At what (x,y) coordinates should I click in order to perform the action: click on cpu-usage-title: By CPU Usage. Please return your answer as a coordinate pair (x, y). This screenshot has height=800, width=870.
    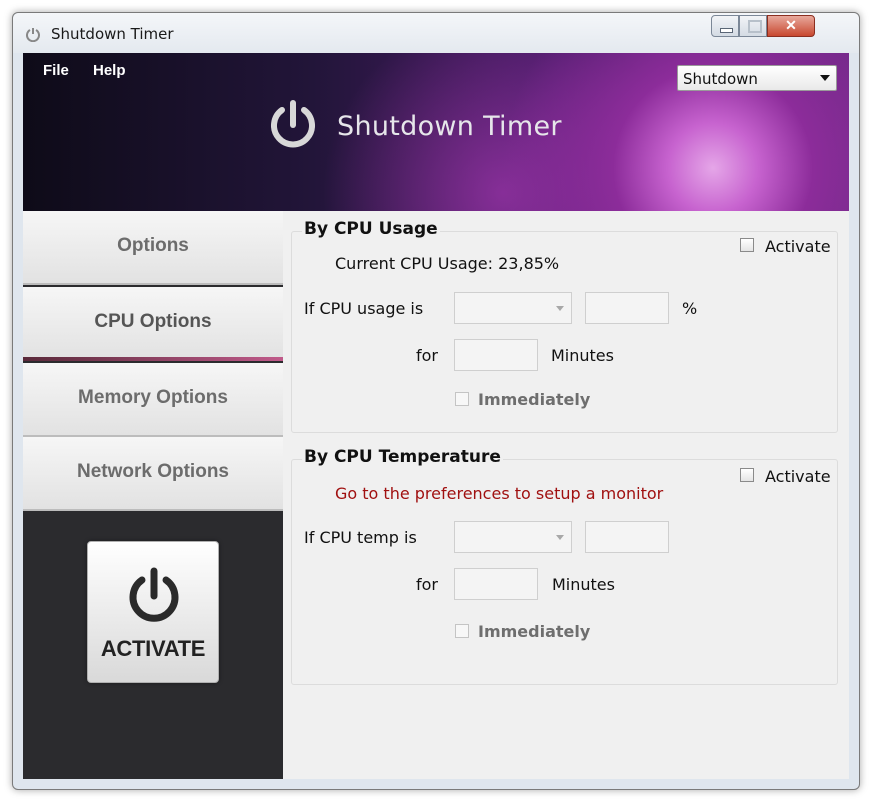
    Looking at the image, I should click on (371, 229).